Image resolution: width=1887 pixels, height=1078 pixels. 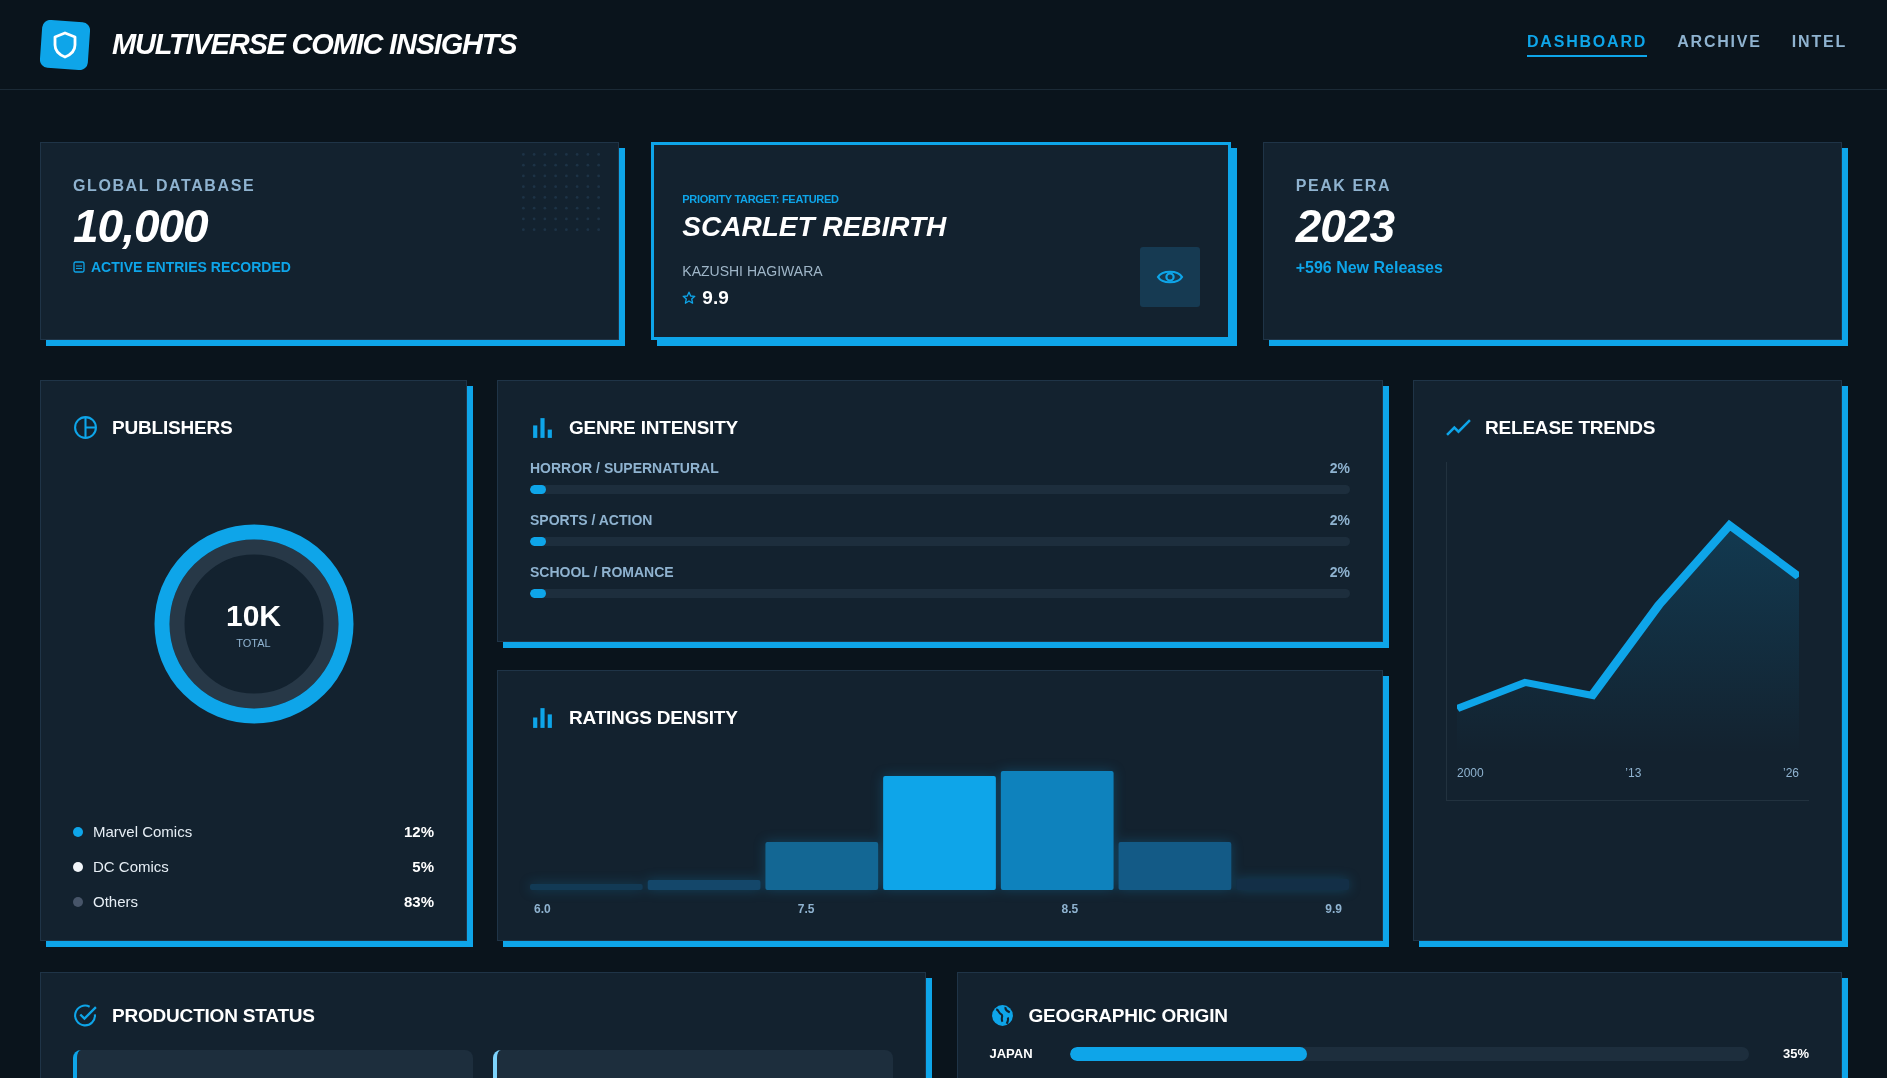 I want to click on database-icon, so click(x=79, y=267).